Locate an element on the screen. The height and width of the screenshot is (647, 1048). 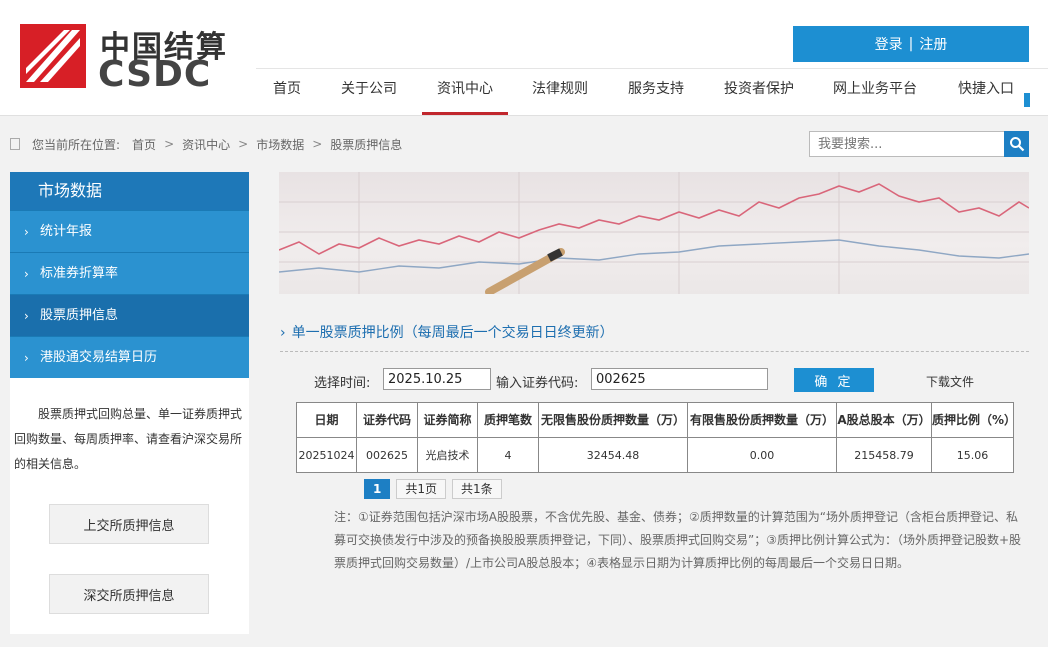
table-cell-count: 4 is located at coordinates (508, 455).